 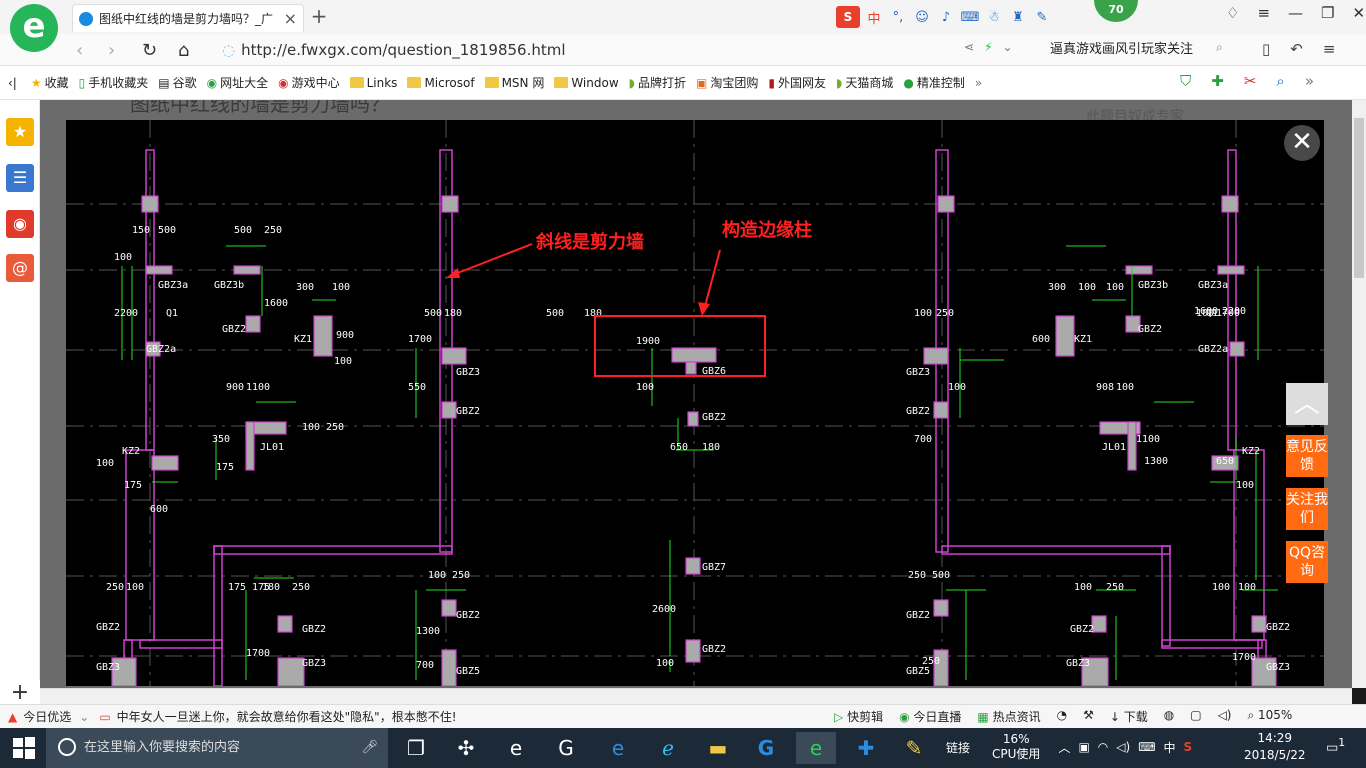 What do you see at coordinates (114, 82) in the screenshot?
I see `bookmark-item: ▯ 手机收藏夹` at bounding box center [114, 82].